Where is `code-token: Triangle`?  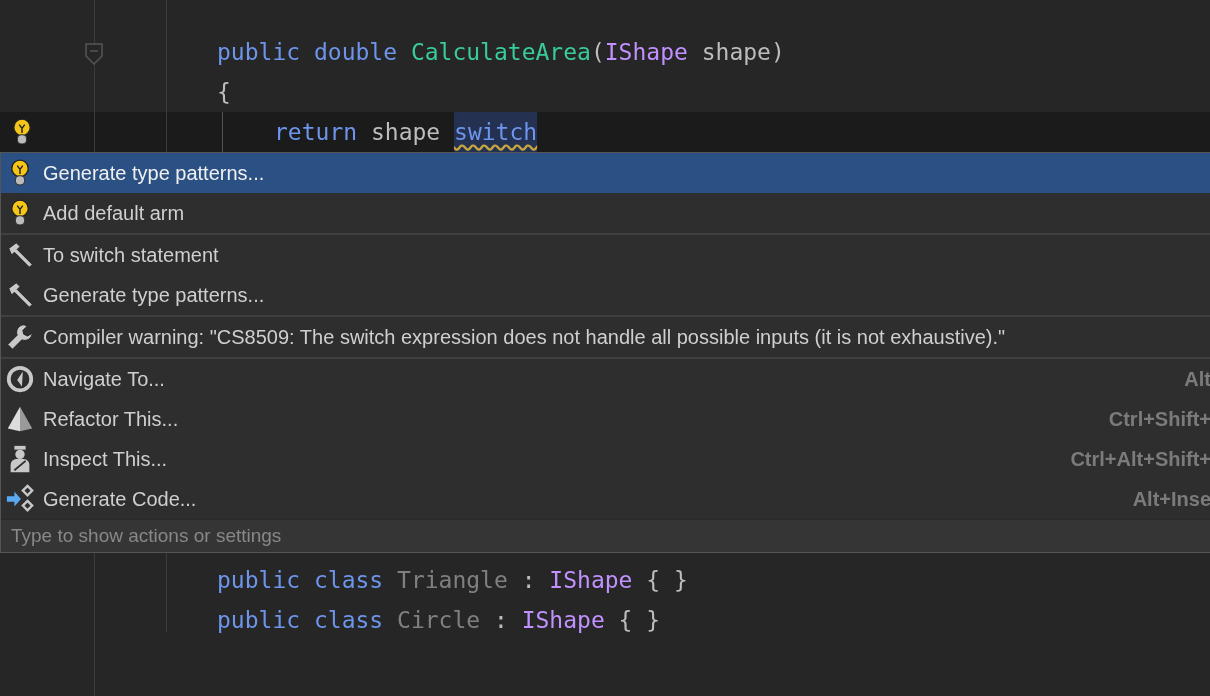
code-token: Triangle is located at coordinates (452, 580).